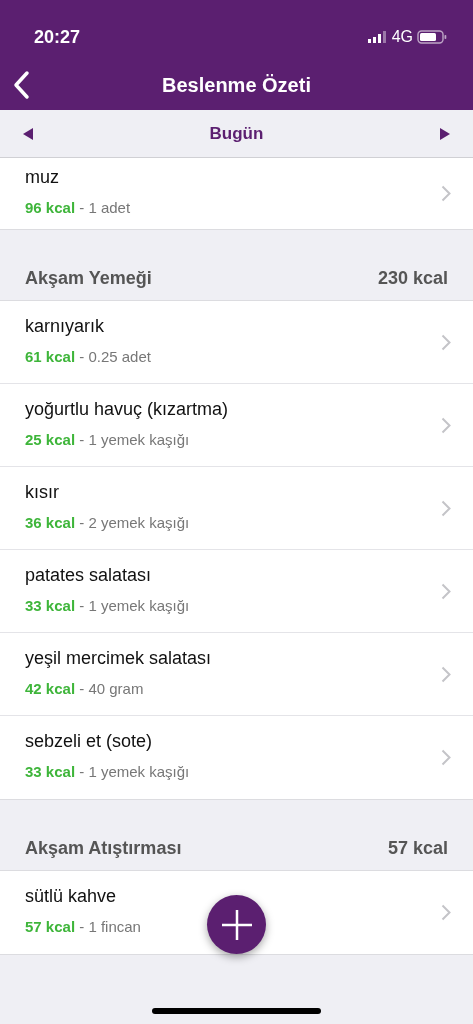 This screenshot has height=1024, width=473. I want to click on previous-day-button, so click(28, 133).